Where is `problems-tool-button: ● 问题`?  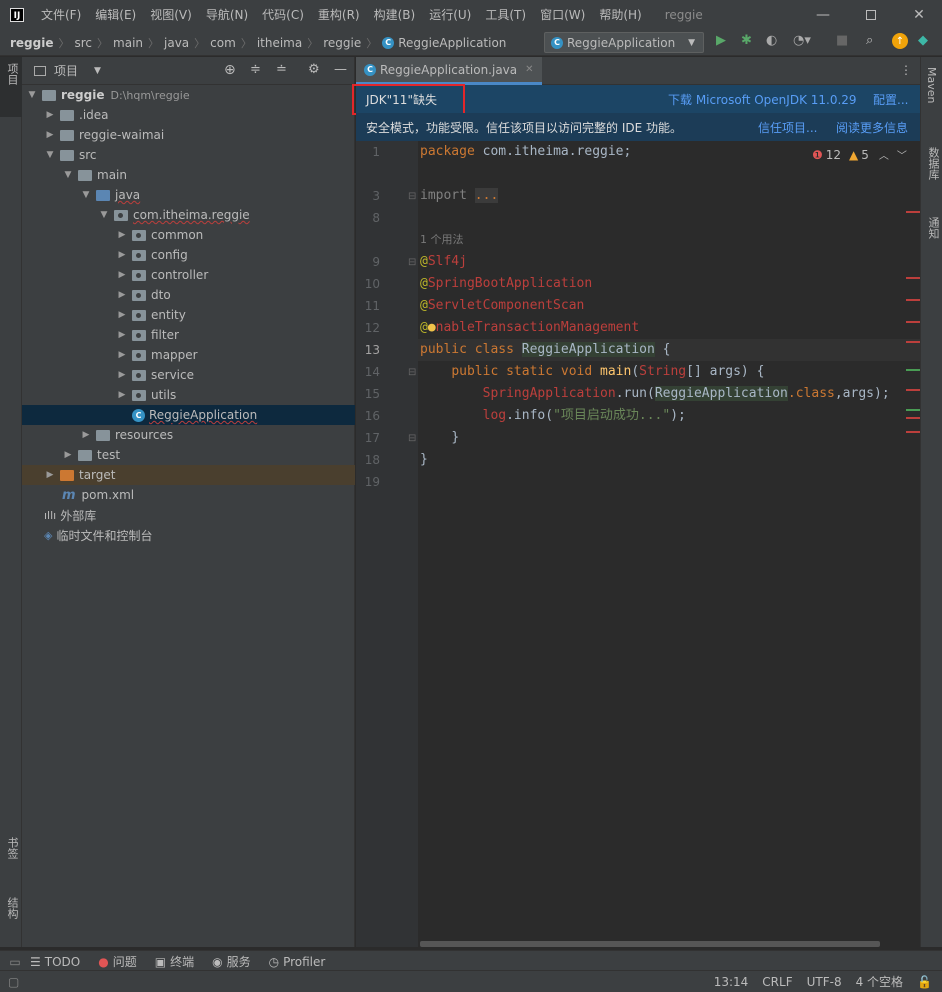 problems-tool-button: ● 问题 is located at coordinates (117, 961).